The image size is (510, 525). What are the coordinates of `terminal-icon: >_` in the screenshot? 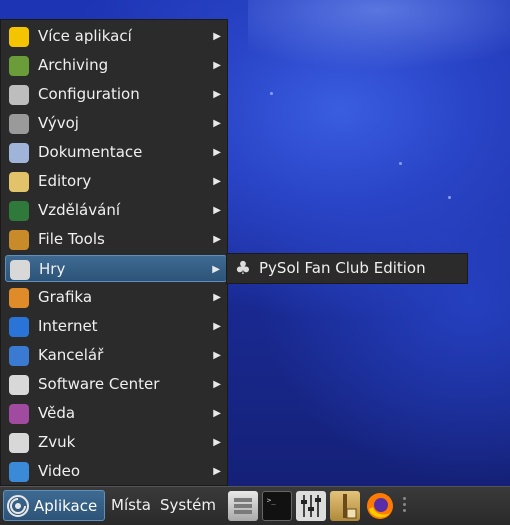 It's located at (277, 506).